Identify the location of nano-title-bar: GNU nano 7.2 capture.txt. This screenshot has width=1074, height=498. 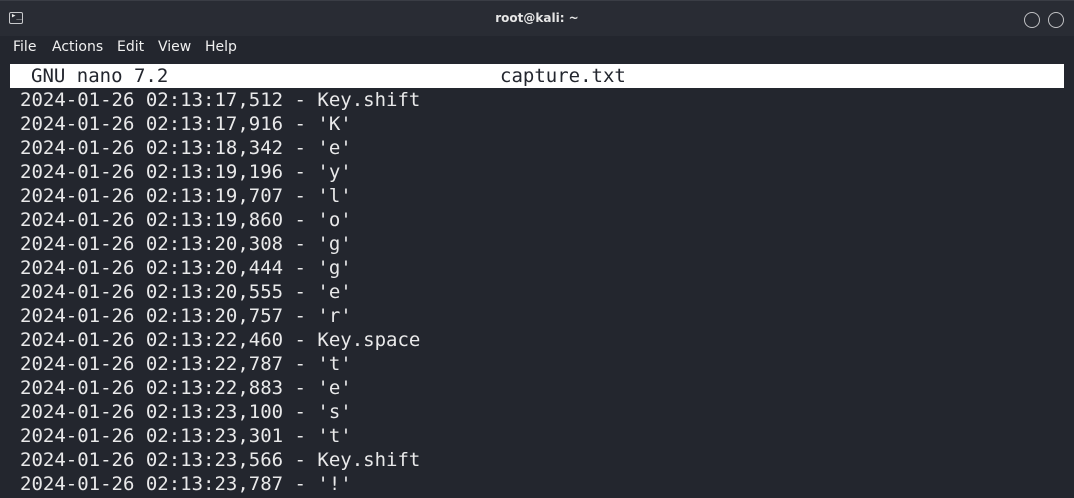
(537, 76).